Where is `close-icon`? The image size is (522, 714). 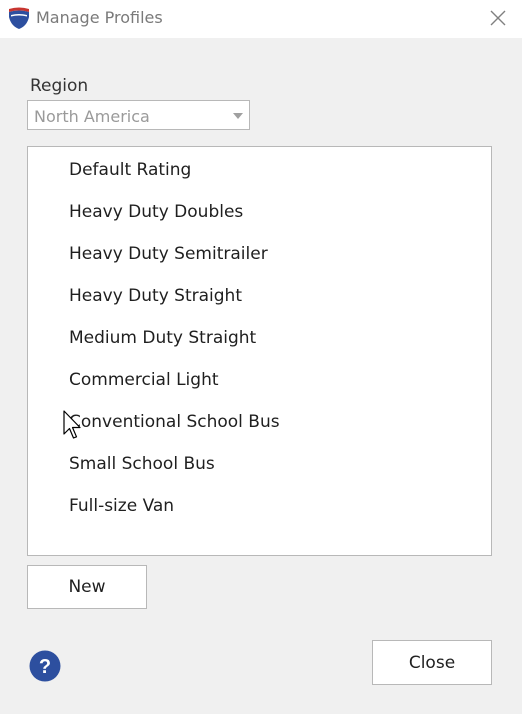
close-icon is located at coordinates (498, 18).